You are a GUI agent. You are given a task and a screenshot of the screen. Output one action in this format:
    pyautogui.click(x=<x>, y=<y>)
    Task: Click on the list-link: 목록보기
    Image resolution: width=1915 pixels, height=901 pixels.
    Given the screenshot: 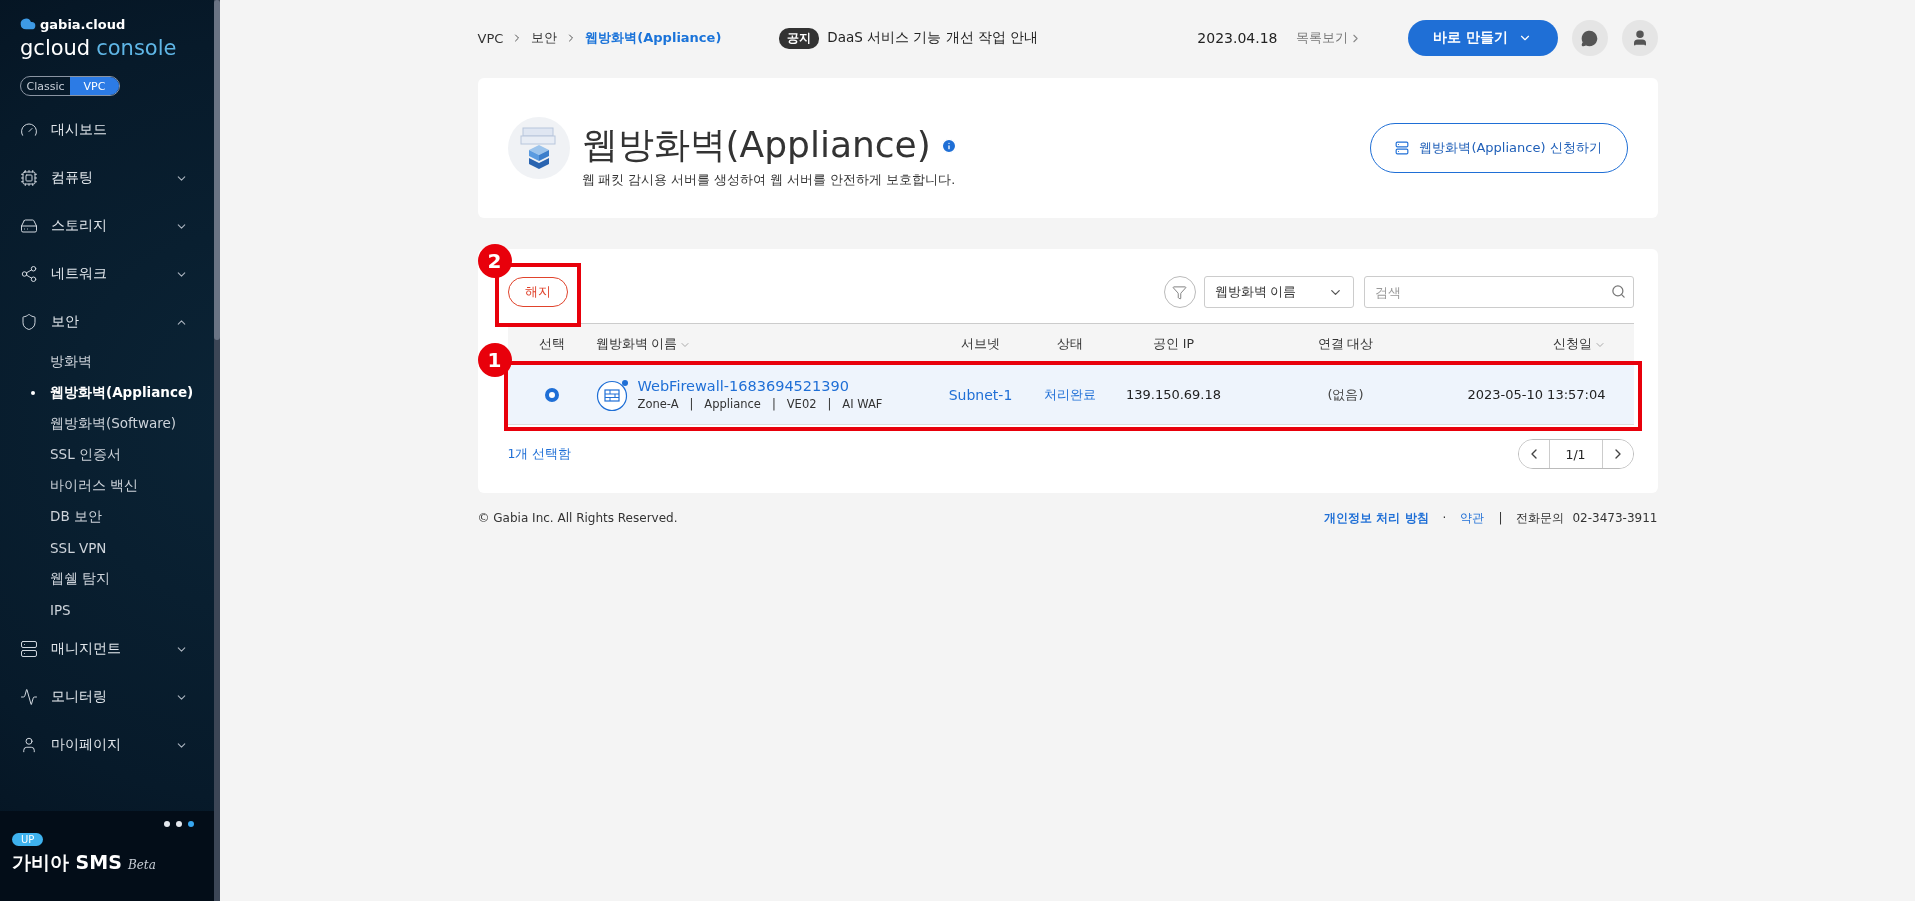 What is the action you would take?
    pyautogui.click(x=1328, y=38)
    